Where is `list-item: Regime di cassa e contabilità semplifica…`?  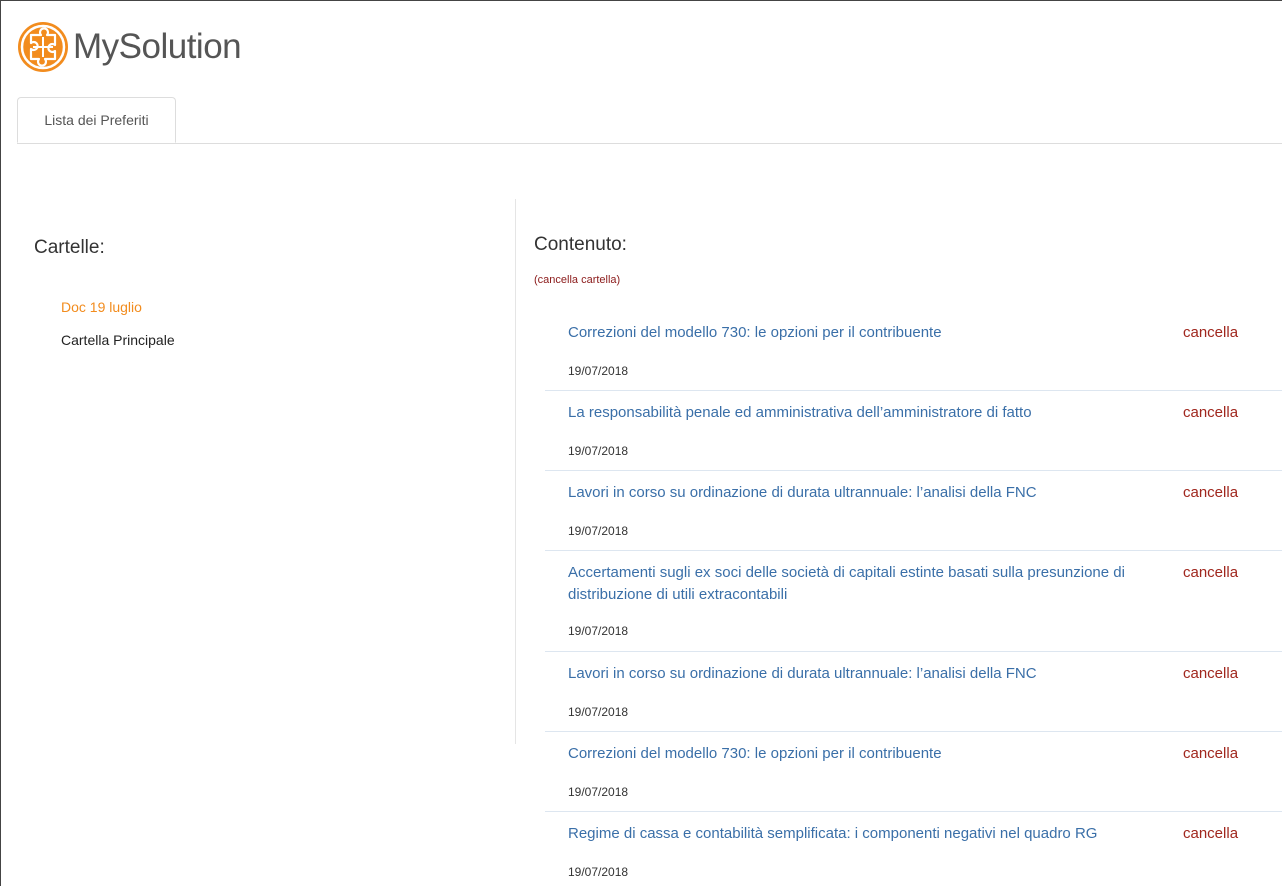 list-item: Regime di cassa e contabilità semplifica… is located at coordinates (913, 849).